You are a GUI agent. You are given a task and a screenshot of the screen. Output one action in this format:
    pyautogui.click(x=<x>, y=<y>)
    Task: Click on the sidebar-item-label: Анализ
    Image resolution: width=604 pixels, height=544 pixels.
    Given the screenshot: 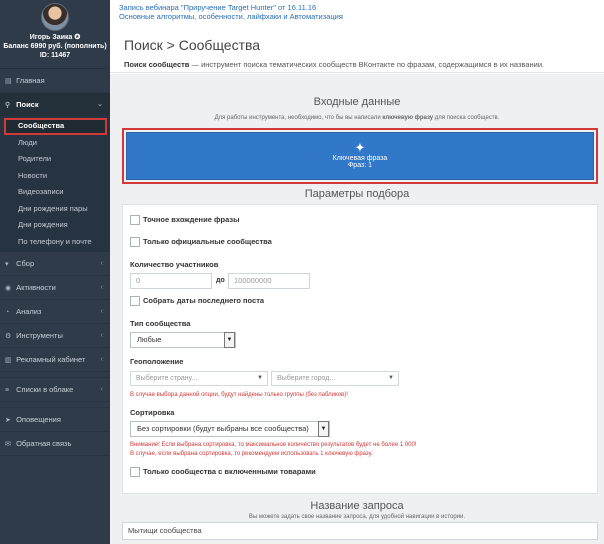 What is the action you would take?
    pyautogui.click(x=29, y=311)
    